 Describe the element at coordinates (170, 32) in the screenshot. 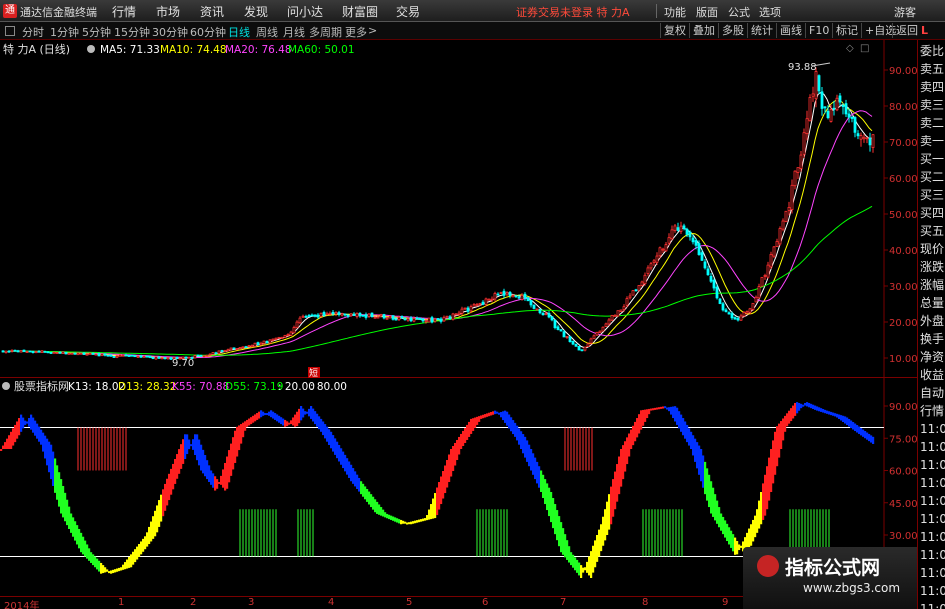

I see `period-tab-30min: 30分钟` at that location.